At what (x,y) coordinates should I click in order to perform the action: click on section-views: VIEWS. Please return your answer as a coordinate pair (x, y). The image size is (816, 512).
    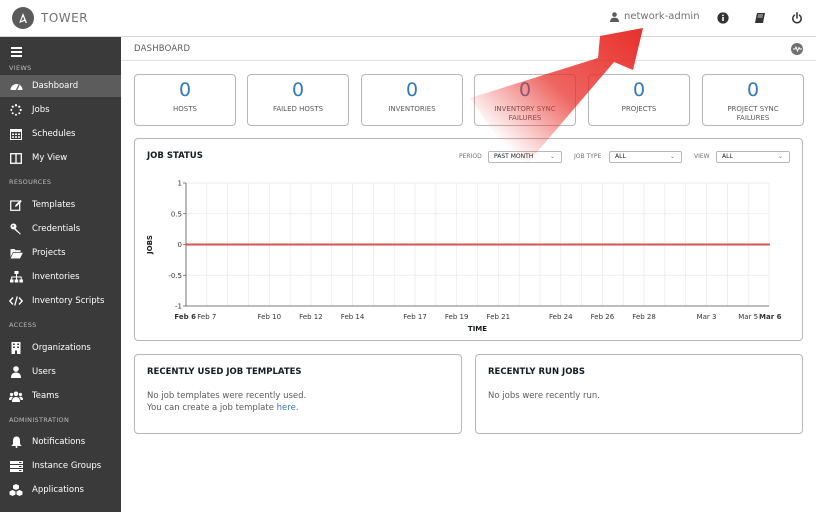
    Looking at the image, I should click on (20, 68).